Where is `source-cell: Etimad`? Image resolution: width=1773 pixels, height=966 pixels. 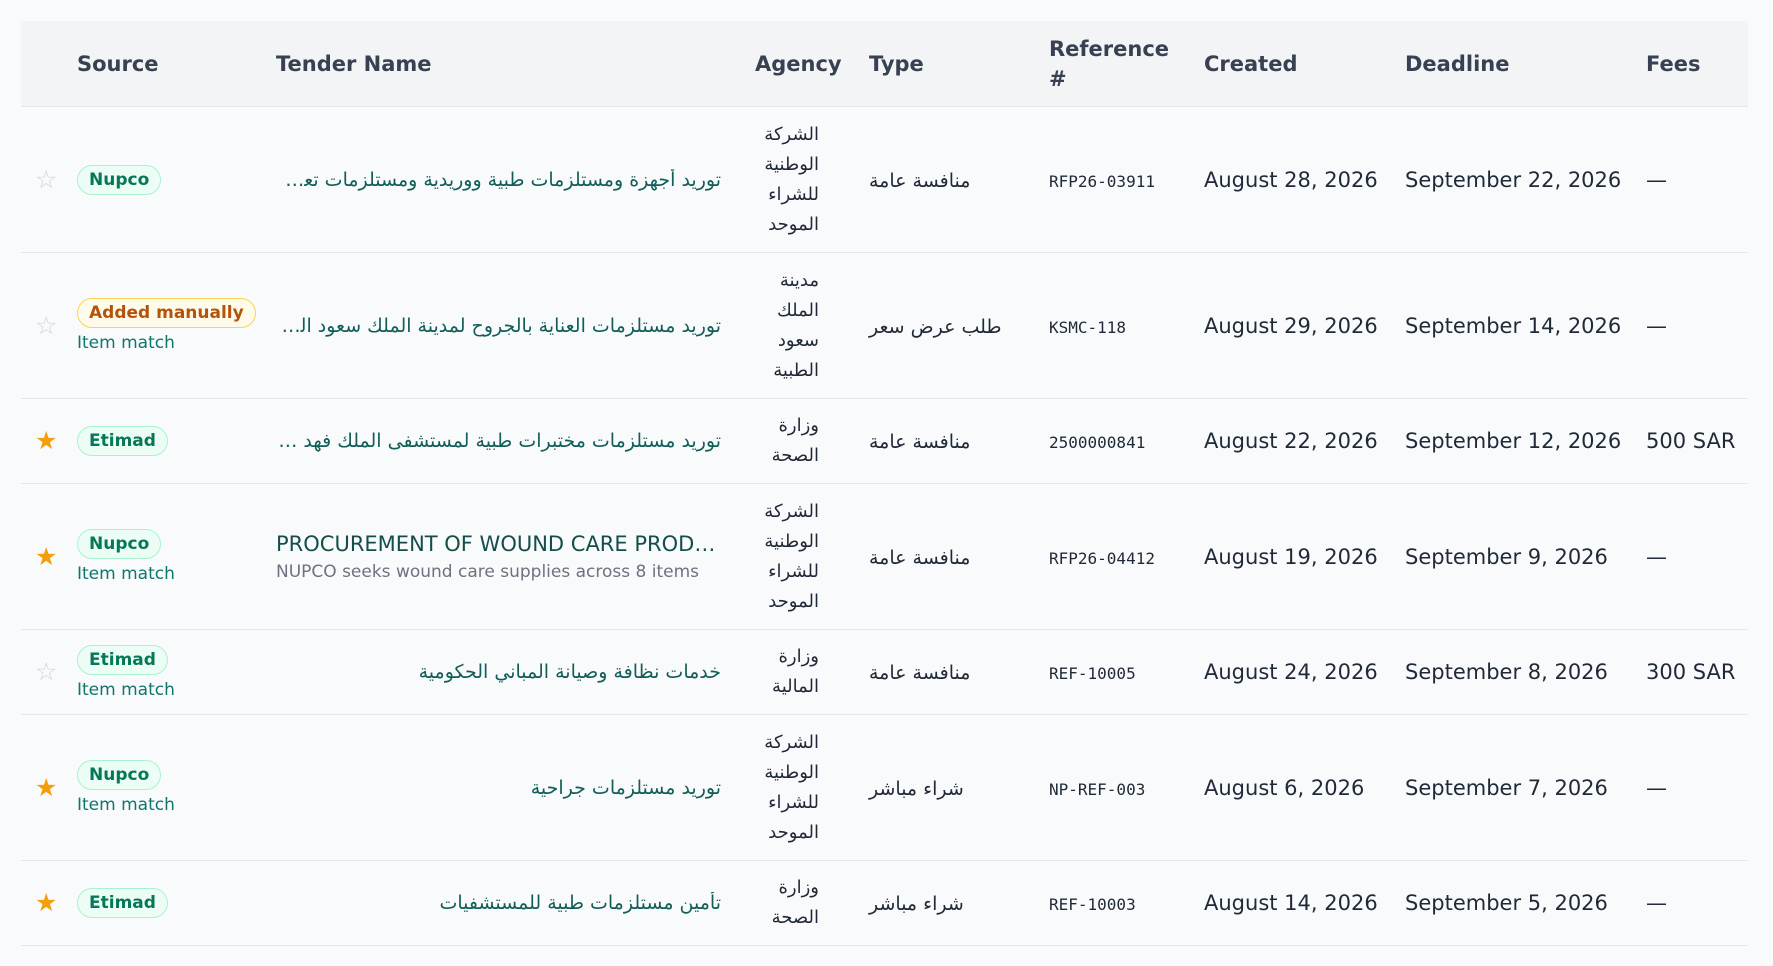 source-cell: Etimad is located at coordinates (166, 441).